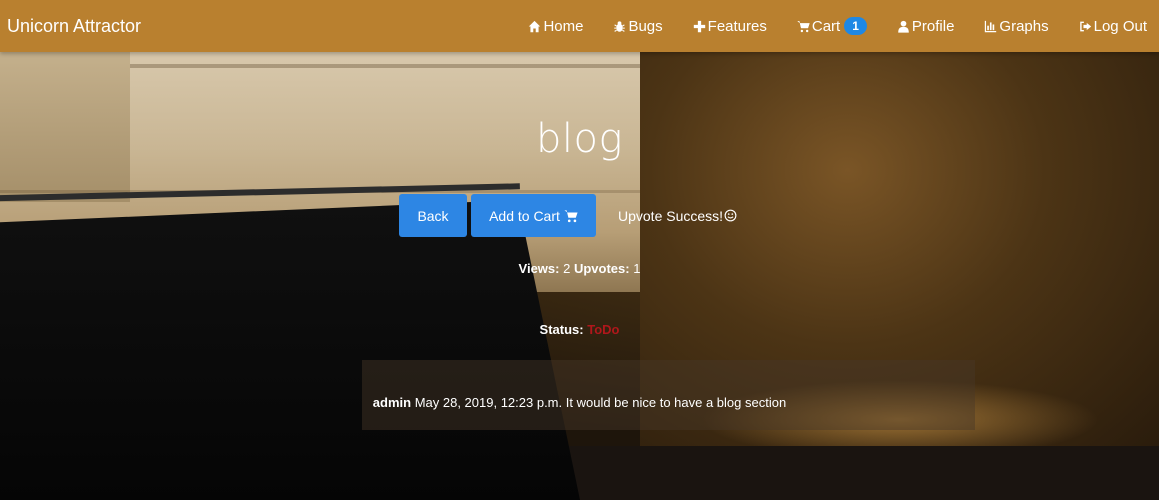 This screenshot has height=500, width=1159. I want to click on nav-bugs-label: Bugs, so click(645, 26).